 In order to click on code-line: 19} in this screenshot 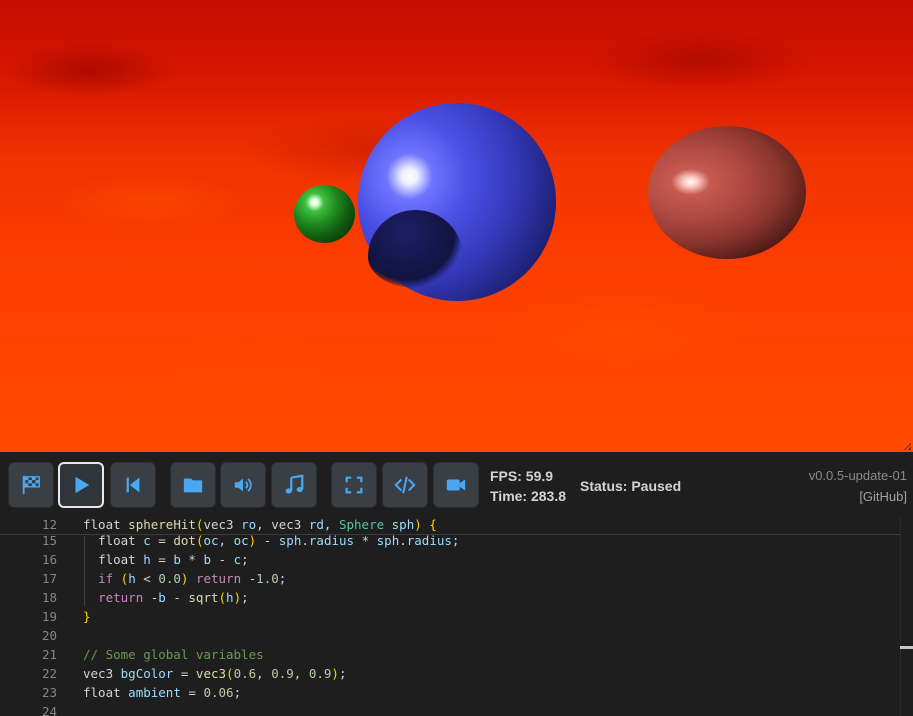, I will do `click(450, 616)`.